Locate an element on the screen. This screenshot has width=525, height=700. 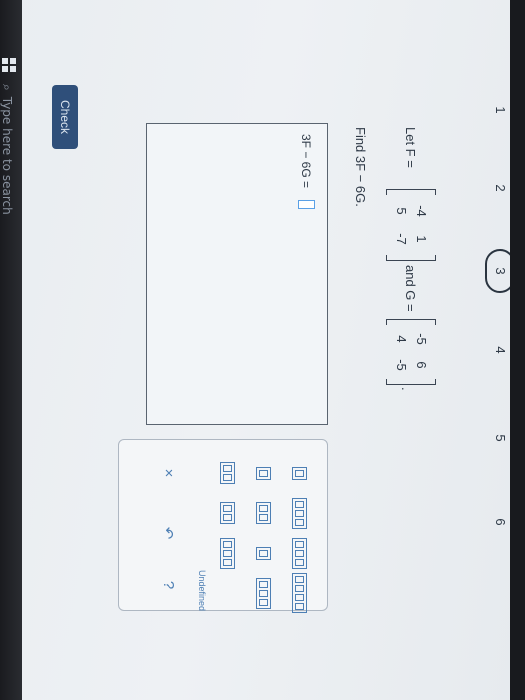
taskbar-search: ⌕ Type here to search is located at coordinates (7, 159).